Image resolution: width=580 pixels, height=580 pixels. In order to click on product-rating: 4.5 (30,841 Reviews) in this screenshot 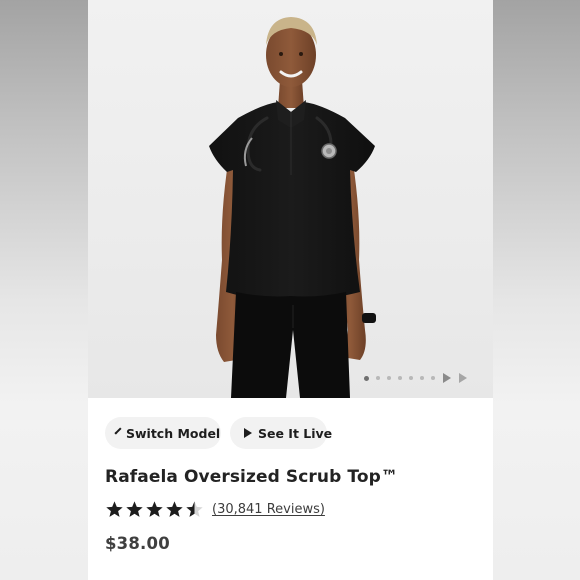, I will do `click(215, 509)`.